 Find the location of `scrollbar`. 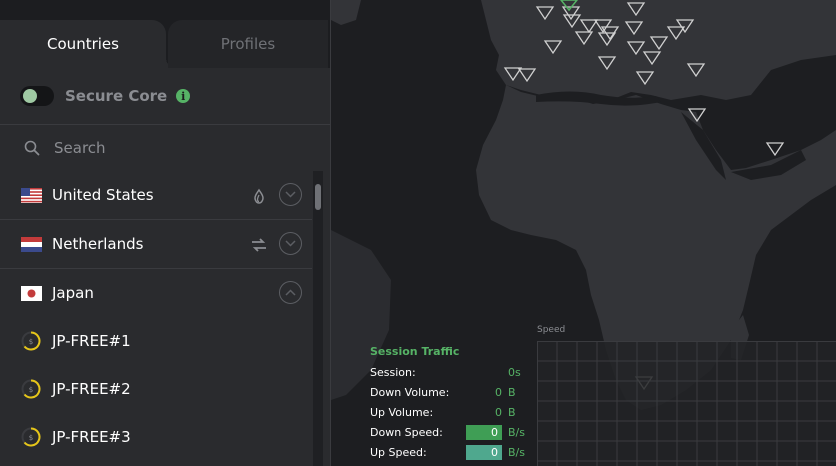

scrollbar is located at coordinates (318, 318).